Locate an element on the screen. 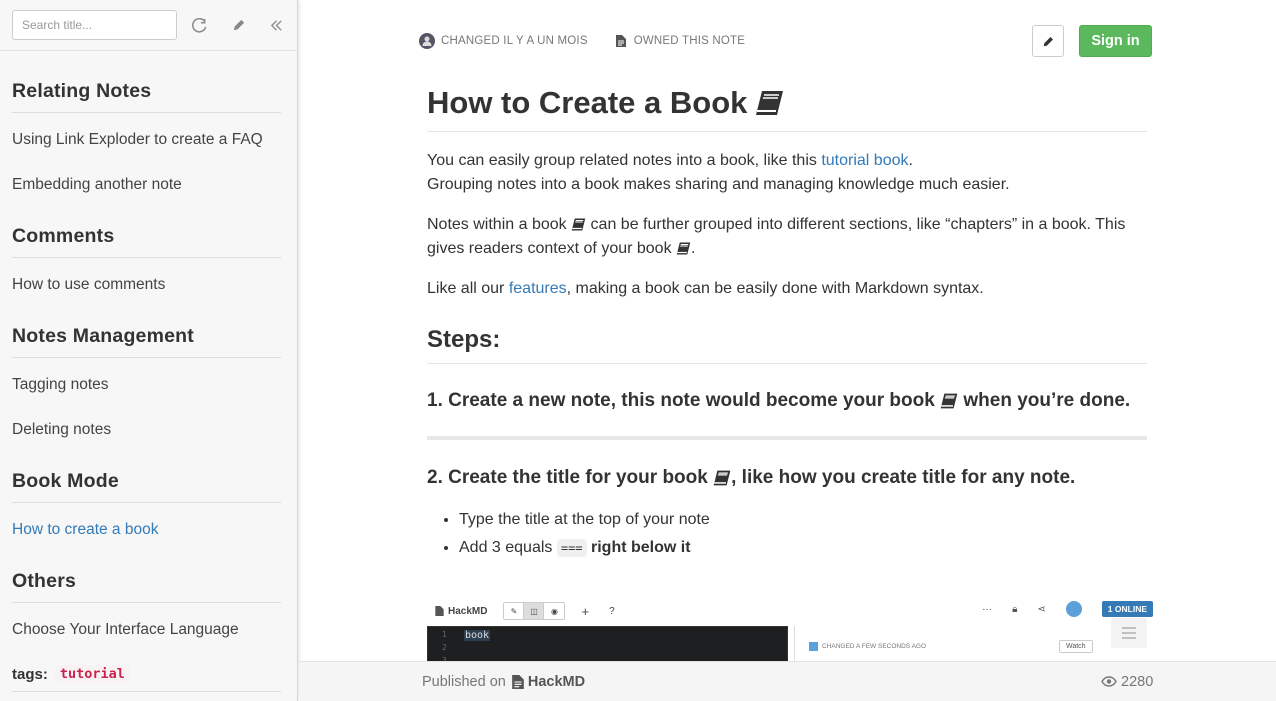 This screenshot has width=1276, height=701. toc-heading: Comments is located at coordinates (146, 241).